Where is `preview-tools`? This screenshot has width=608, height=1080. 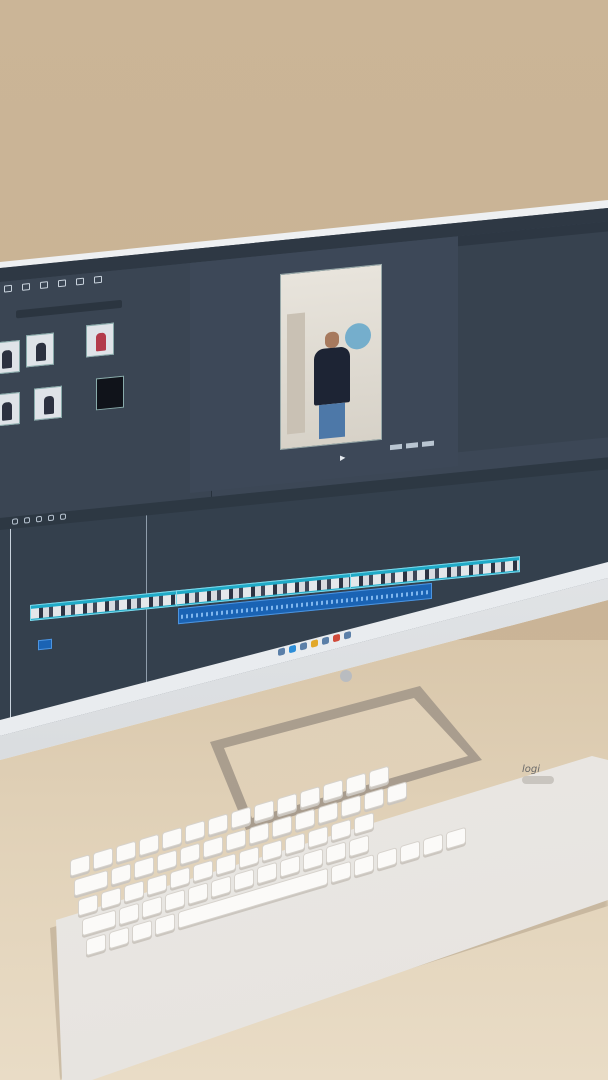
preview-tools is located at coordinates (412, 445).